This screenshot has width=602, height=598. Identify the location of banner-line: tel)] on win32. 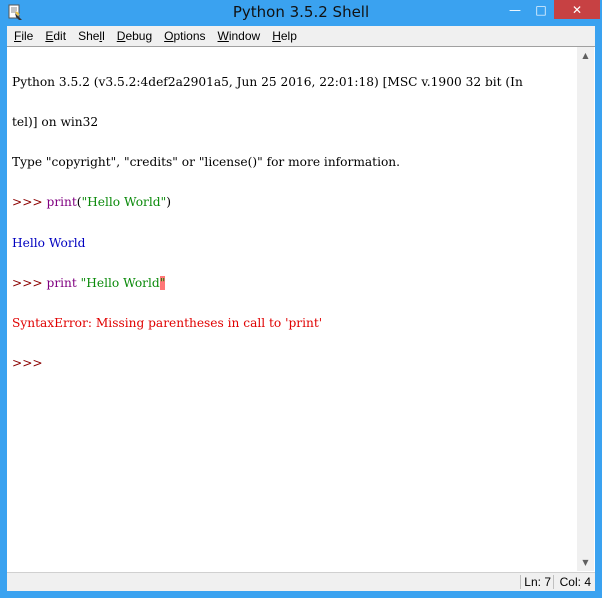
(55, 122).